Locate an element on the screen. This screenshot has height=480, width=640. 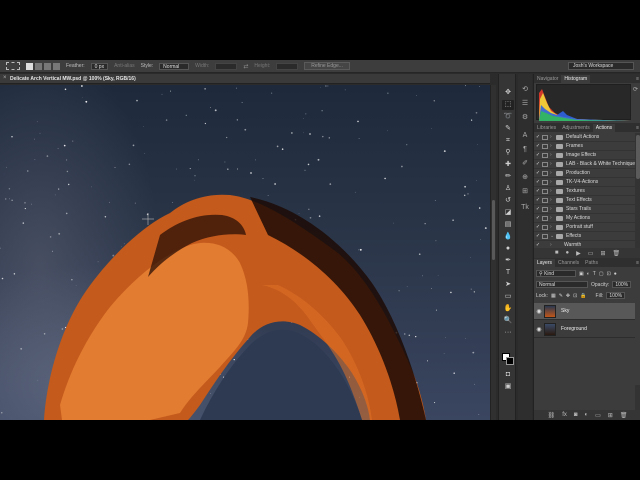
lock-artboard-icon: ⊡ is located at coordinates (575, 296).